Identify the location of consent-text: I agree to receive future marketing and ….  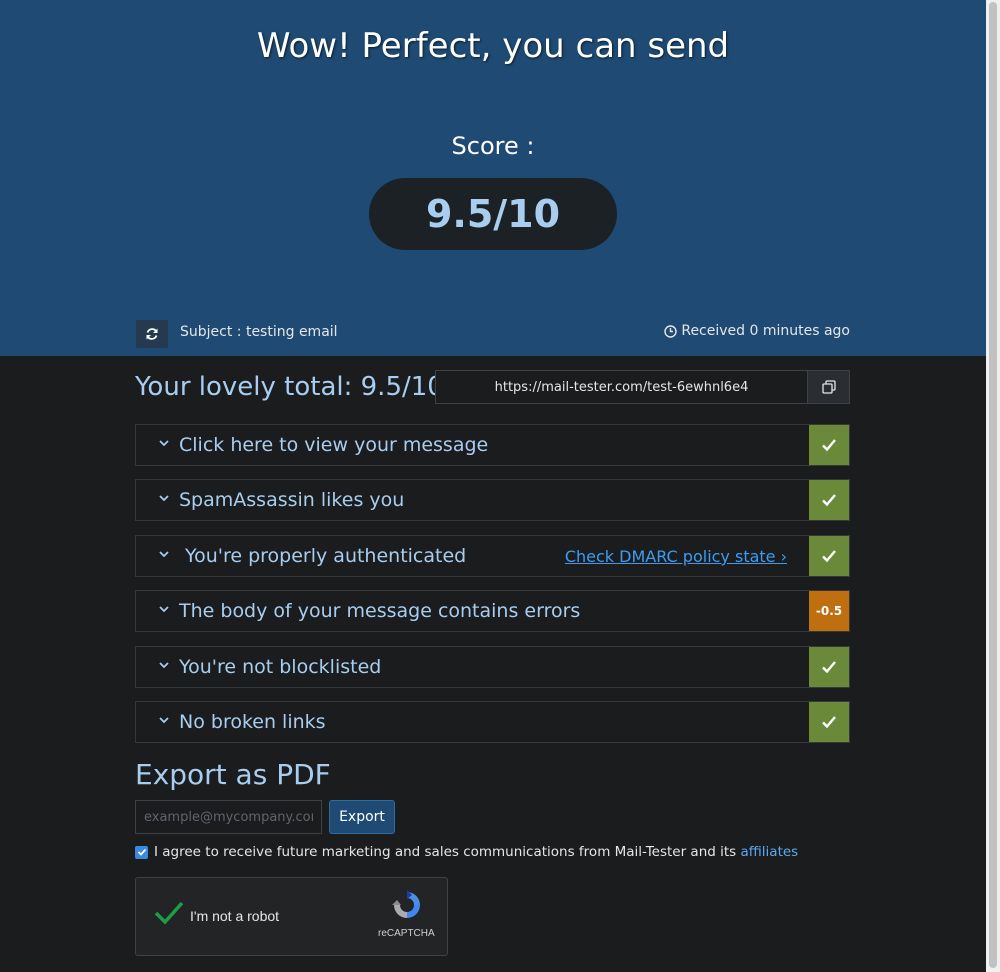
(476, 852).